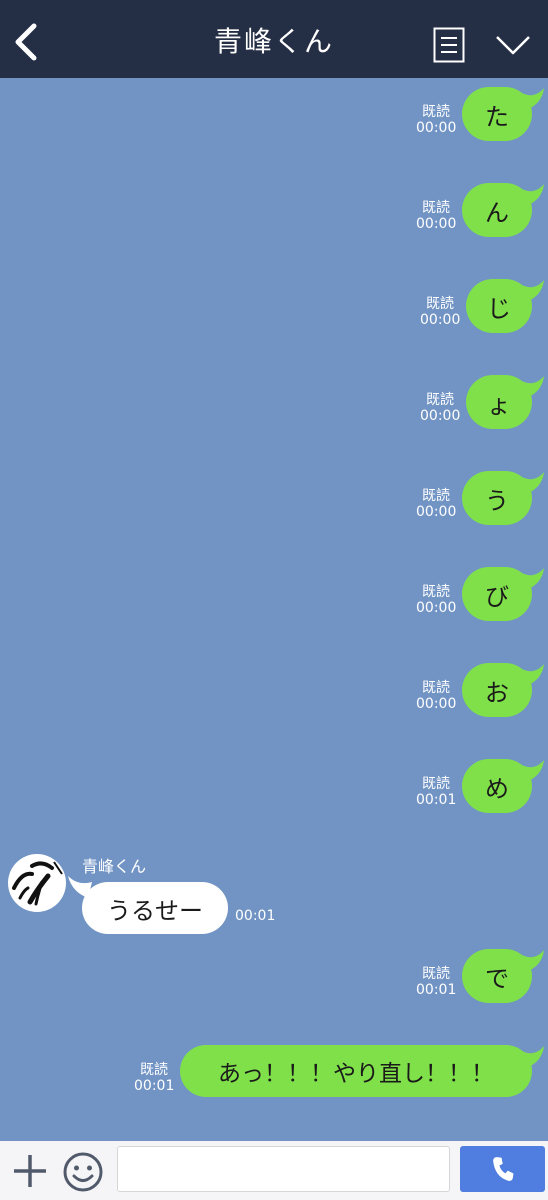  Describe the element at coordinates (497, 978) in the screenshot. I see `message-text: で` at that location.